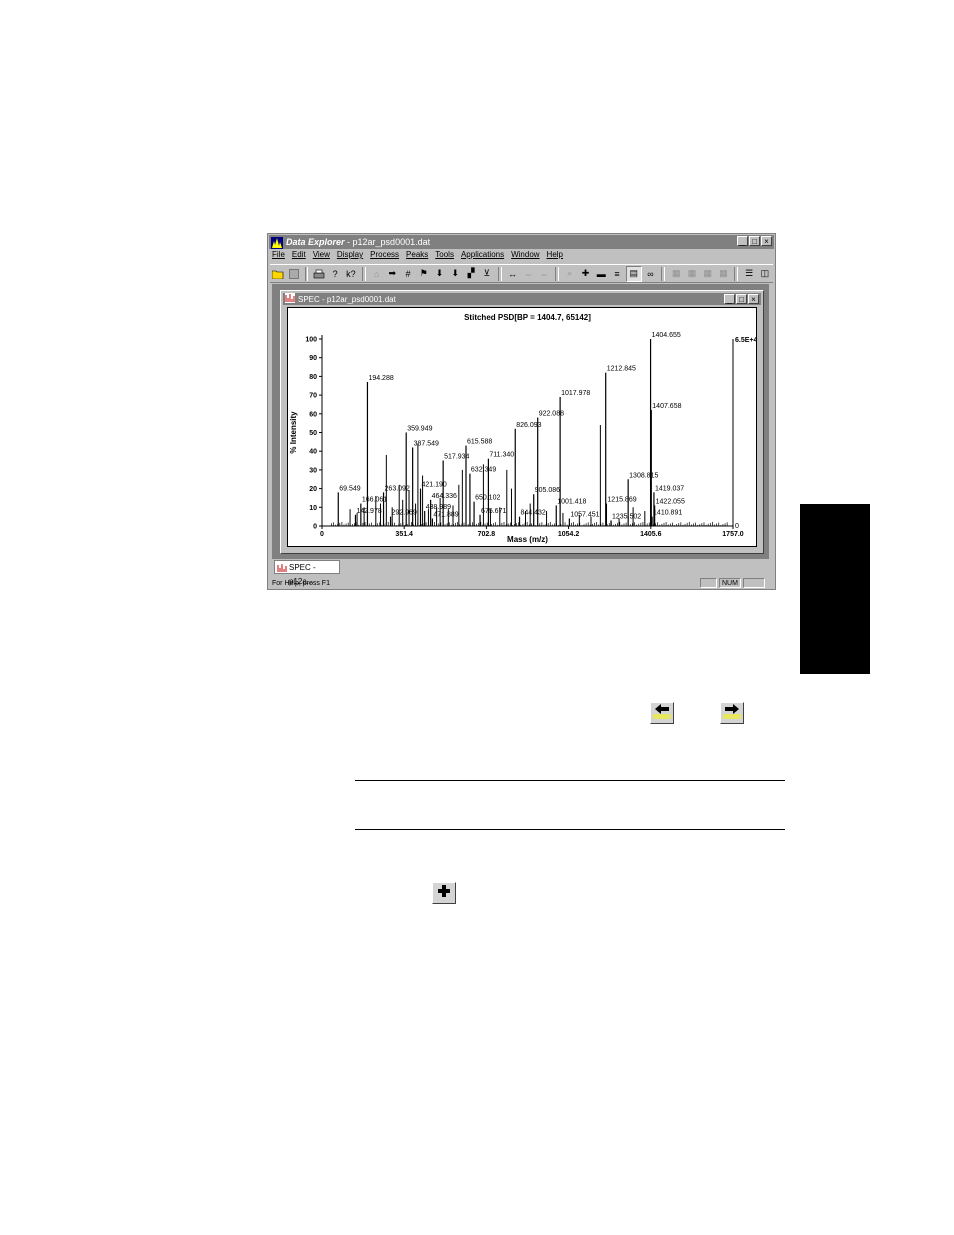 This screenshot has width=954, height=1235. I want to click on right-zero-label: 0, so click(737, 526).